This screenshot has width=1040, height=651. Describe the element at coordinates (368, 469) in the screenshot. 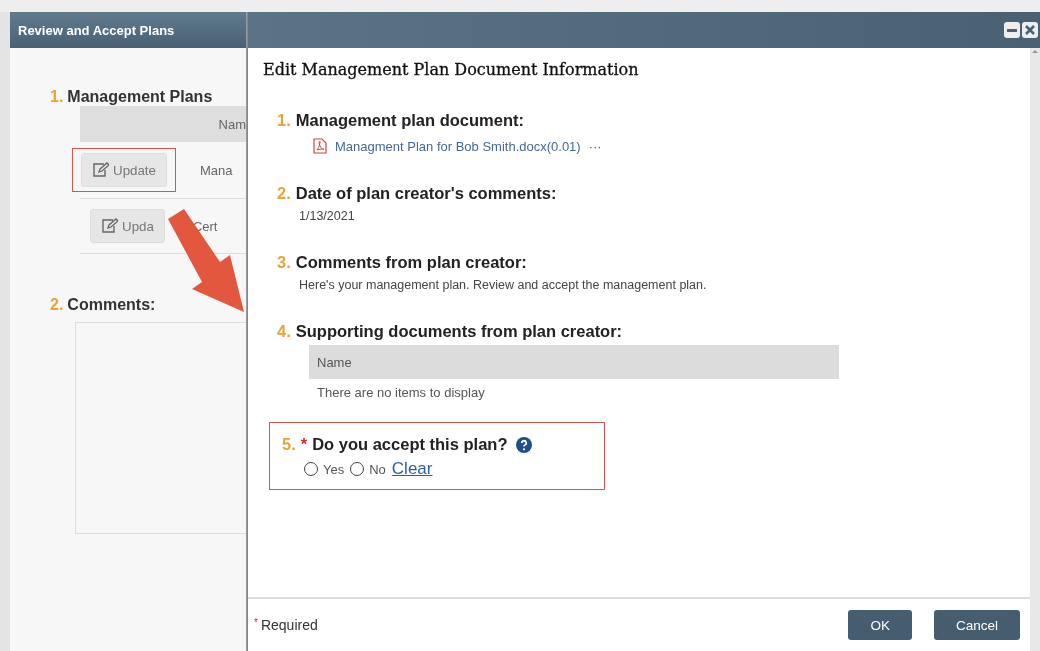

I see `radio-option: No` at that location.